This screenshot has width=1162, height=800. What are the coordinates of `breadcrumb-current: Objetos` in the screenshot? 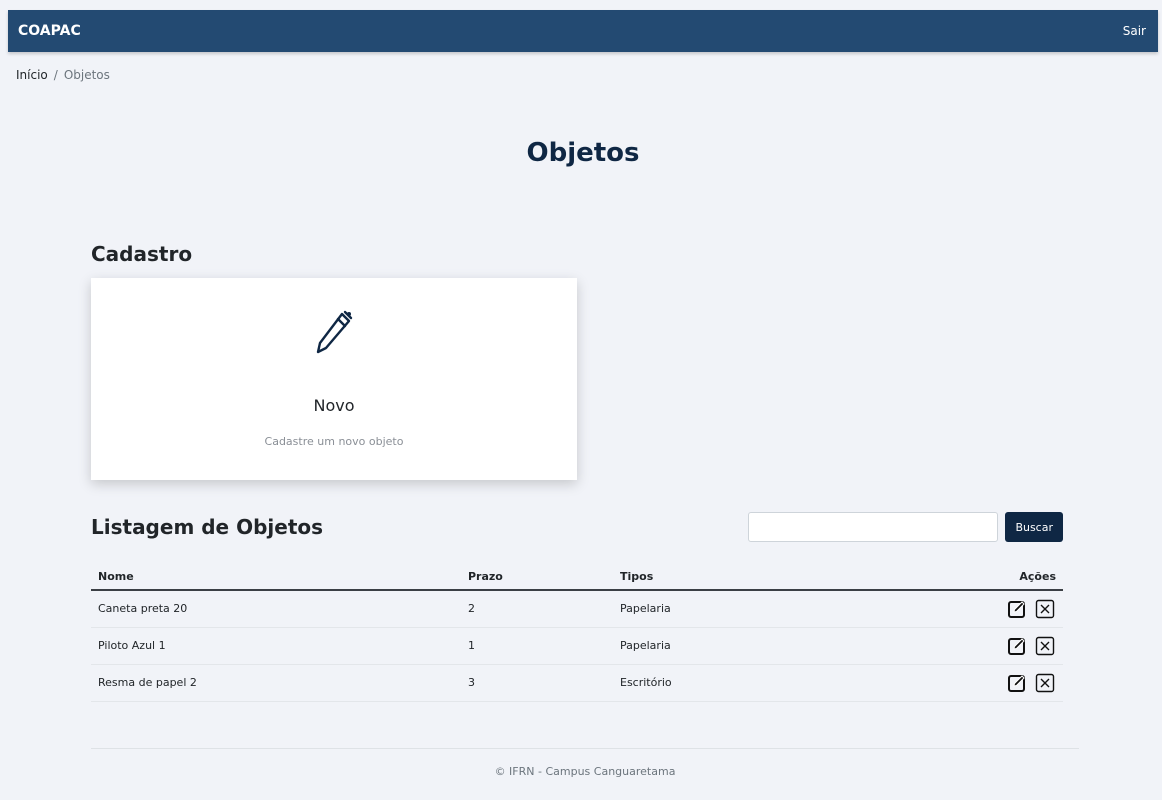 It's located at (86, 75).